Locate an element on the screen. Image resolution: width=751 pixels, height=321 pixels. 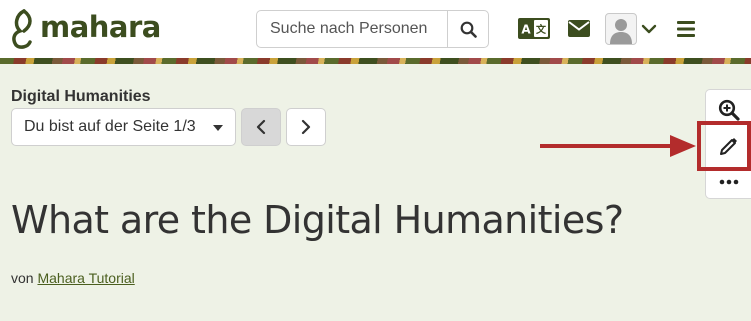
previous-page-button is located at coordinates (261, 127).